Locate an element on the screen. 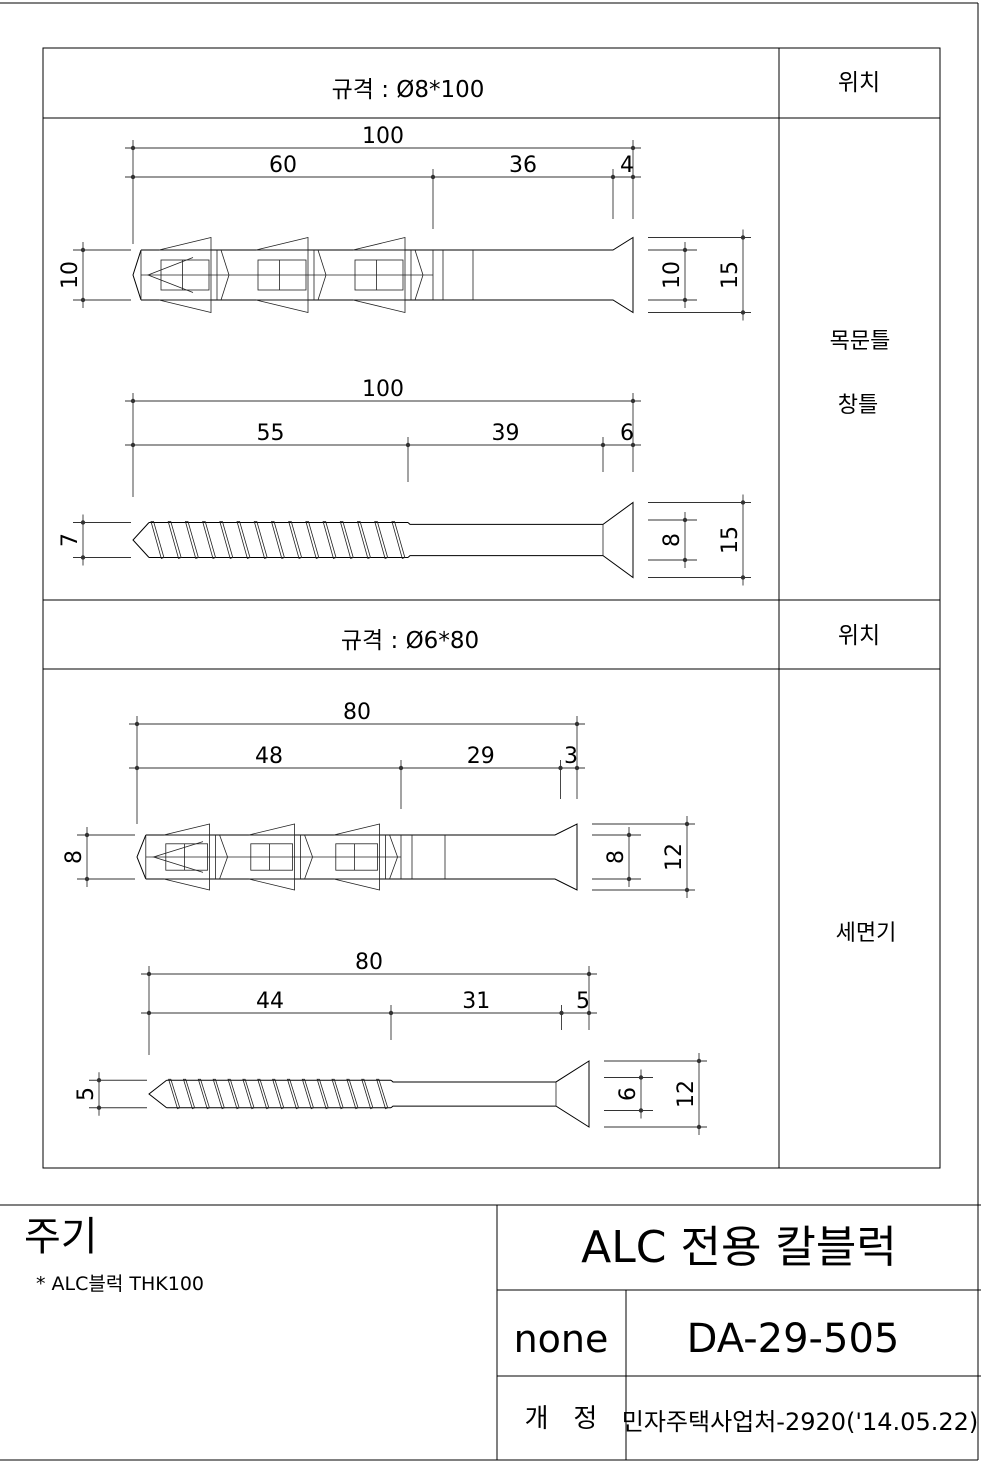 The height and width of the screenshot is (1463, 981). spec-header-2: 규격 : Ø6*80 is located at coordinates (410, 641).